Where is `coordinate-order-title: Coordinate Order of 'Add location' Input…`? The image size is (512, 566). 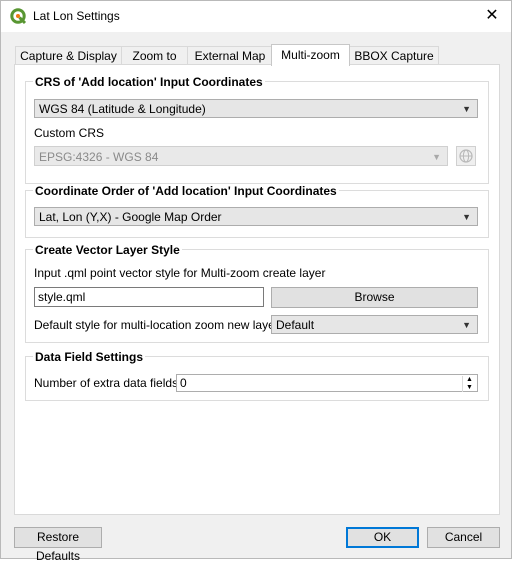
coordinate-order-title: Coordinate Order of 'Add location' Input… is located at coordinates (186, 191).